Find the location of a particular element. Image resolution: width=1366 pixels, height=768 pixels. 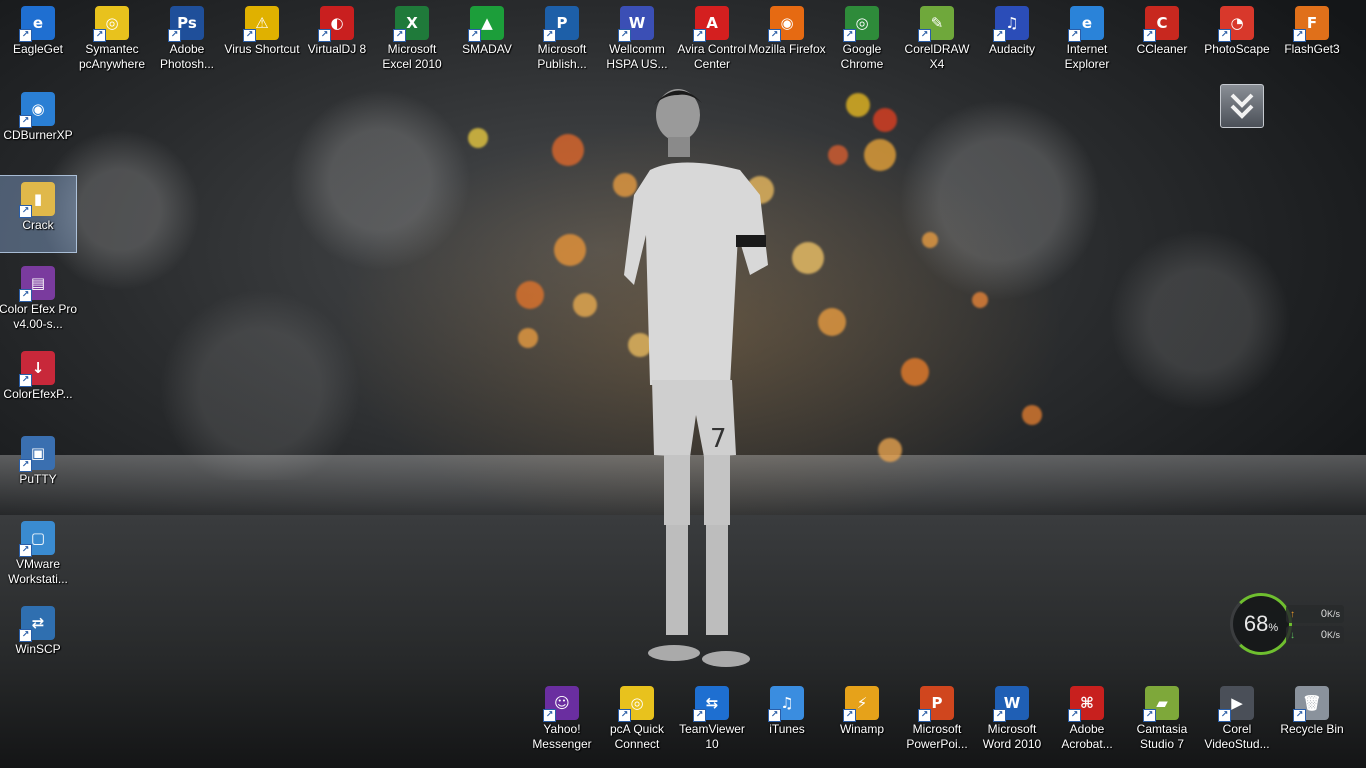

desktop-icon: A ↗ Avira Control Center is located at coordinates (712, 38).